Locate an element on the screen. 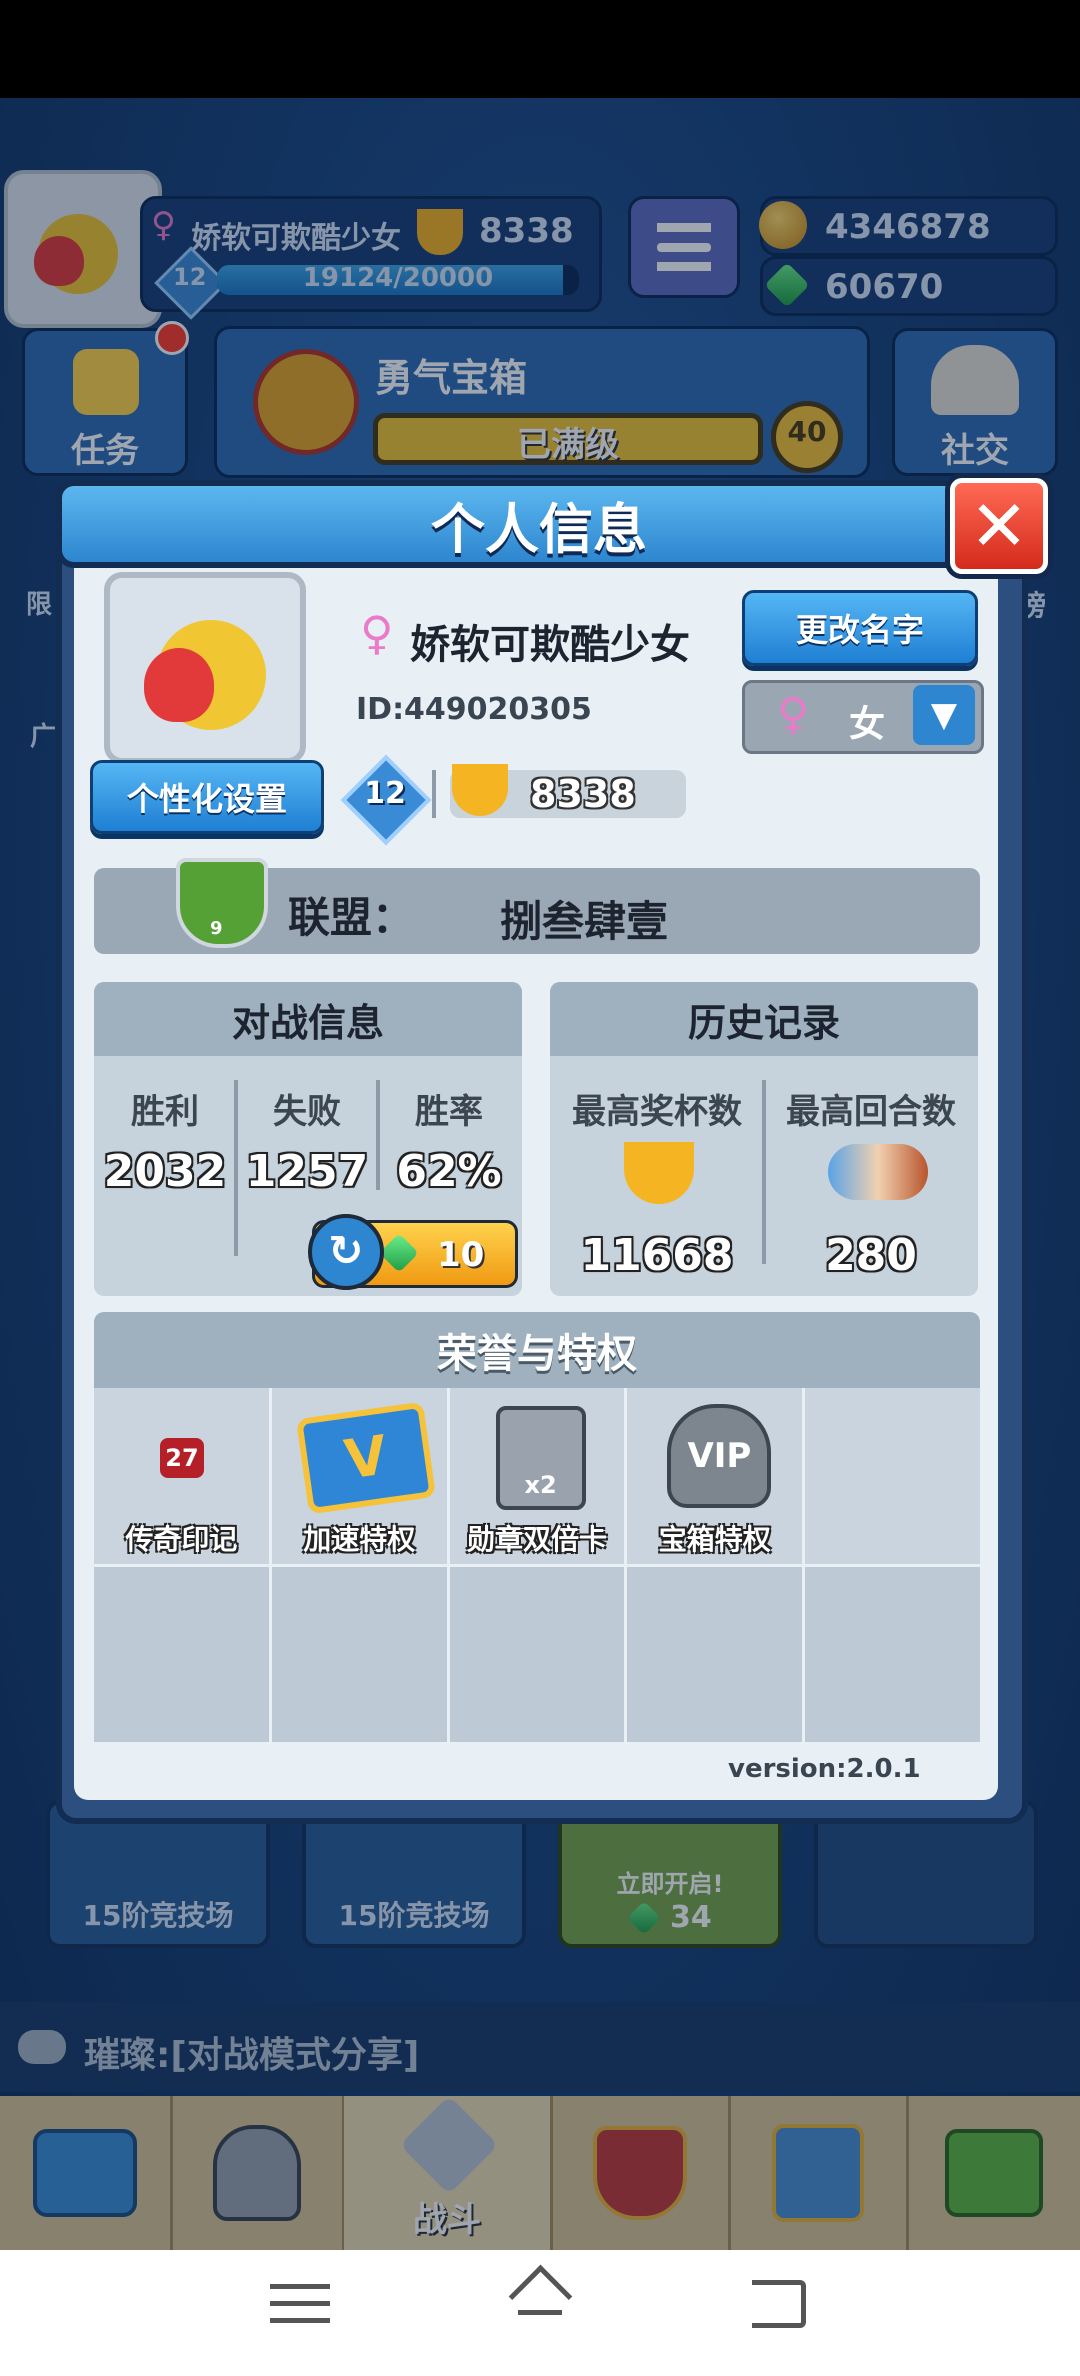 The height and width of the screenshot is (2376, 1080). home-icon is located at coordinates (540, 2299).